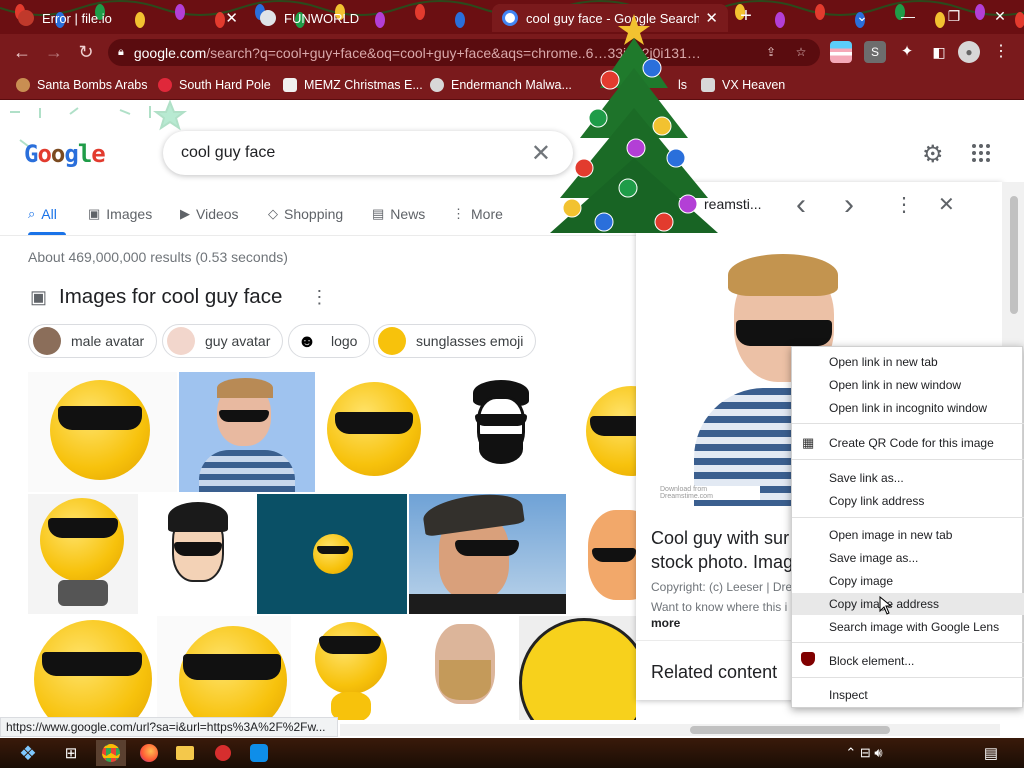 This screenshot has height=768, width=1024. What do you see at coordinates (771, 52) in the screenshot?
I see `share-icon: ⇪` at bounding box center [771, 52].